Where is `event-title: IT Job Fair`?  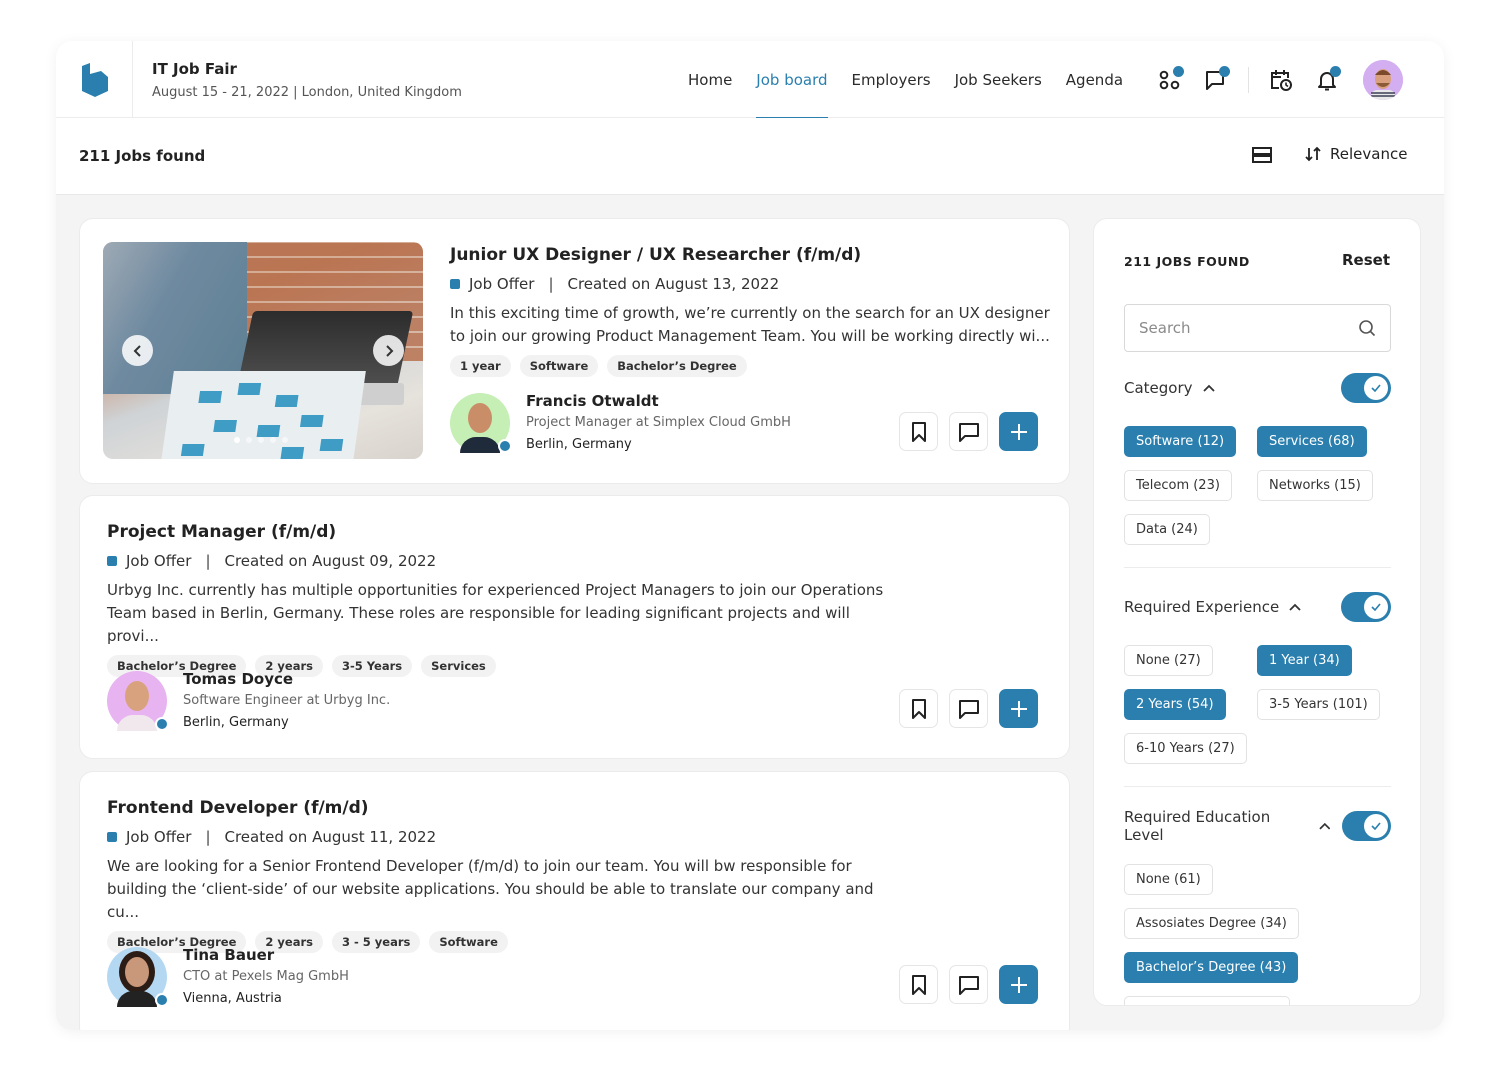 event-title: IT Job Fair is located at coordinates (194, 69).